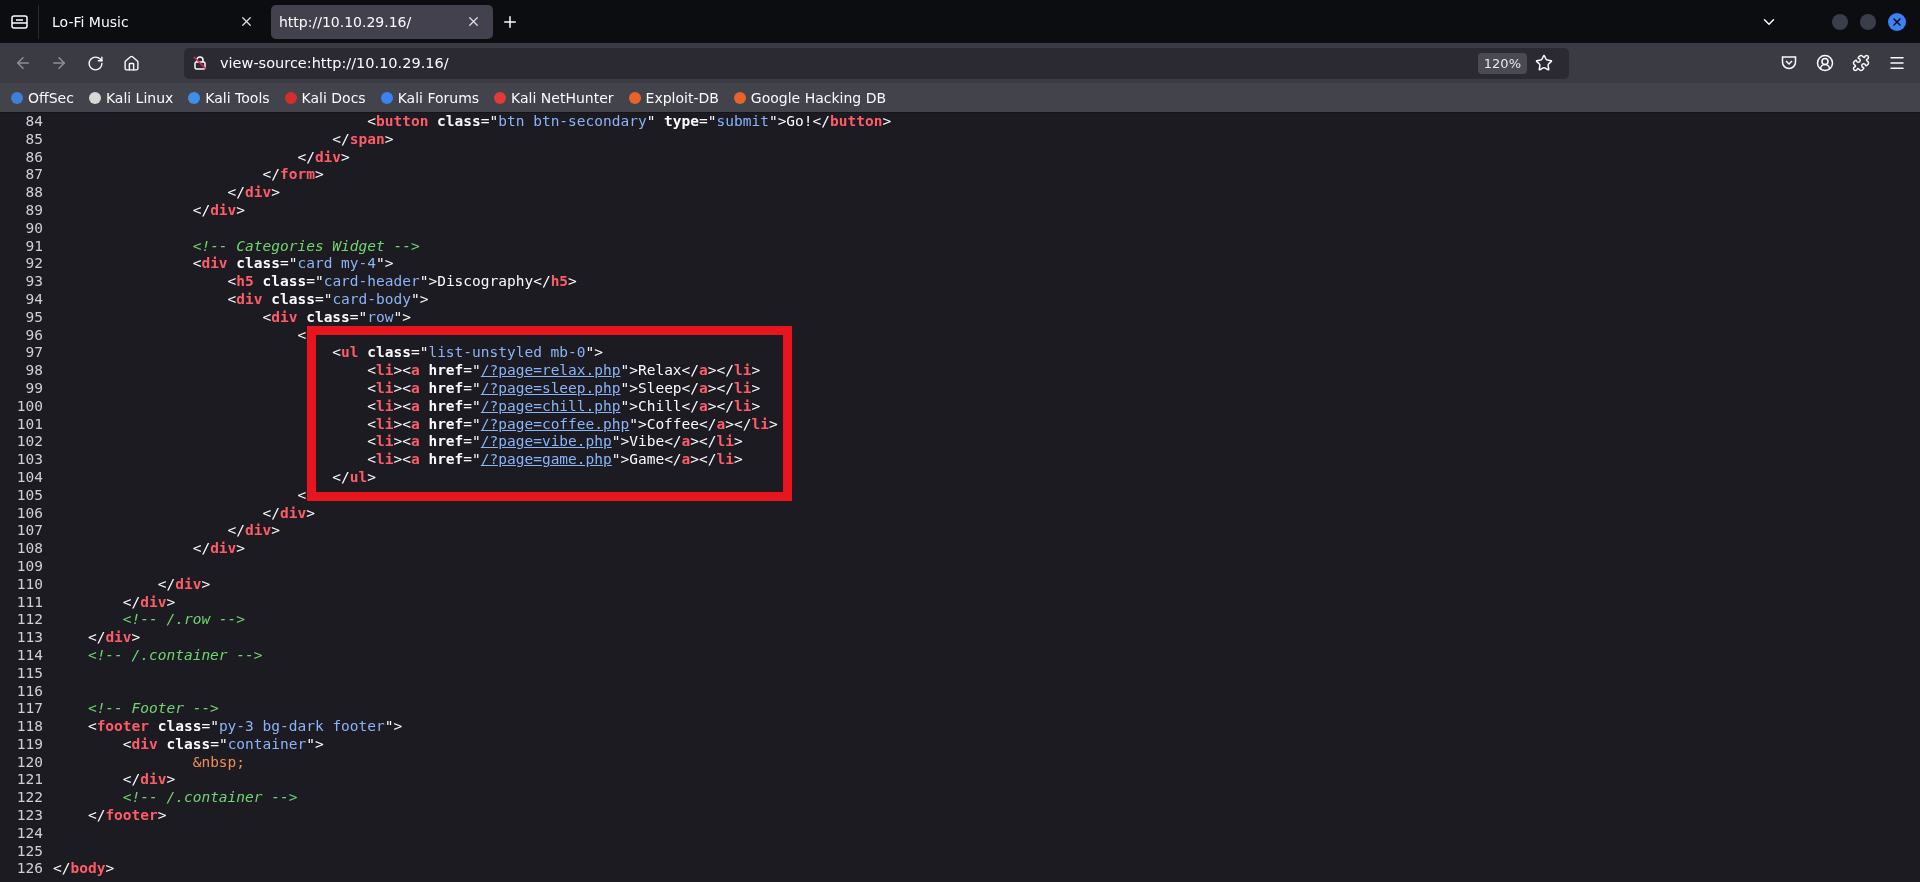 The height and width of the screenshot is (882, 1920). Describe the element at coordinates (23, 63) in the screenshot. I see `back-icon` at that location.